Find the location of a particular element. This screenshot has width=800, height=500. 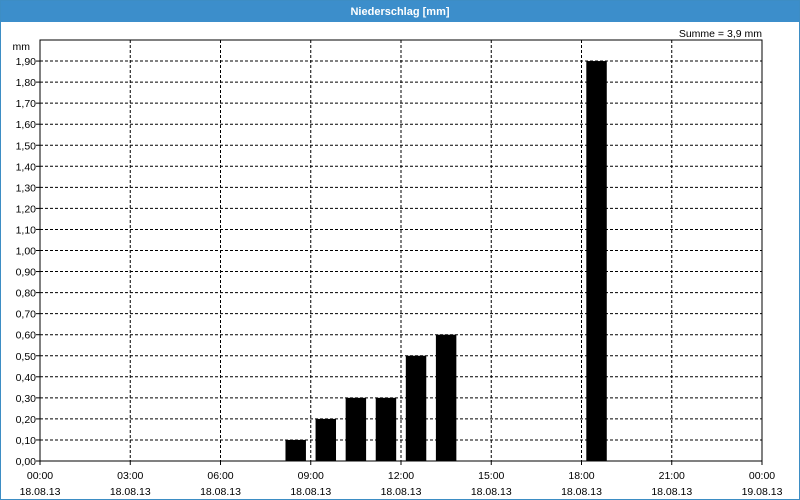

y-tick-label: 1,10 is located at coordinates (26, 230).